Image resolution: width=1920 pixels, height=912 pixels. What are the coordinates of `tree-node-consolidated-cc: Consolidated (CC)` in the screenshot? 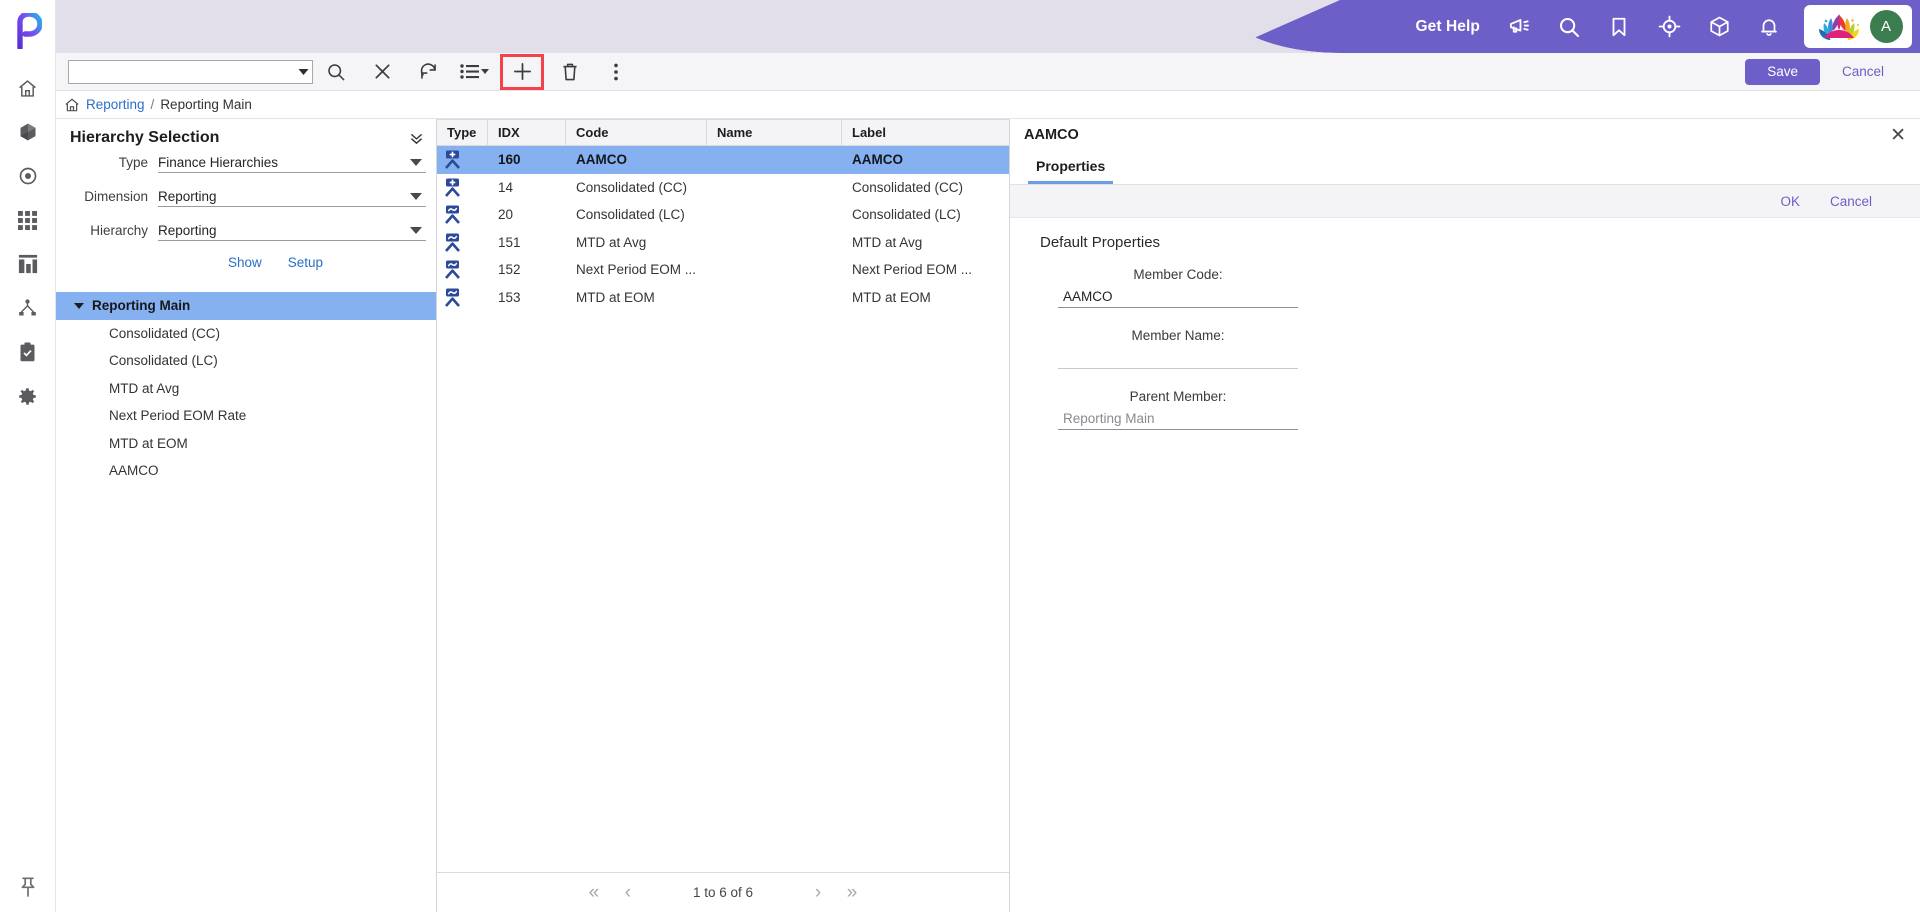 It's located at (246, 334).